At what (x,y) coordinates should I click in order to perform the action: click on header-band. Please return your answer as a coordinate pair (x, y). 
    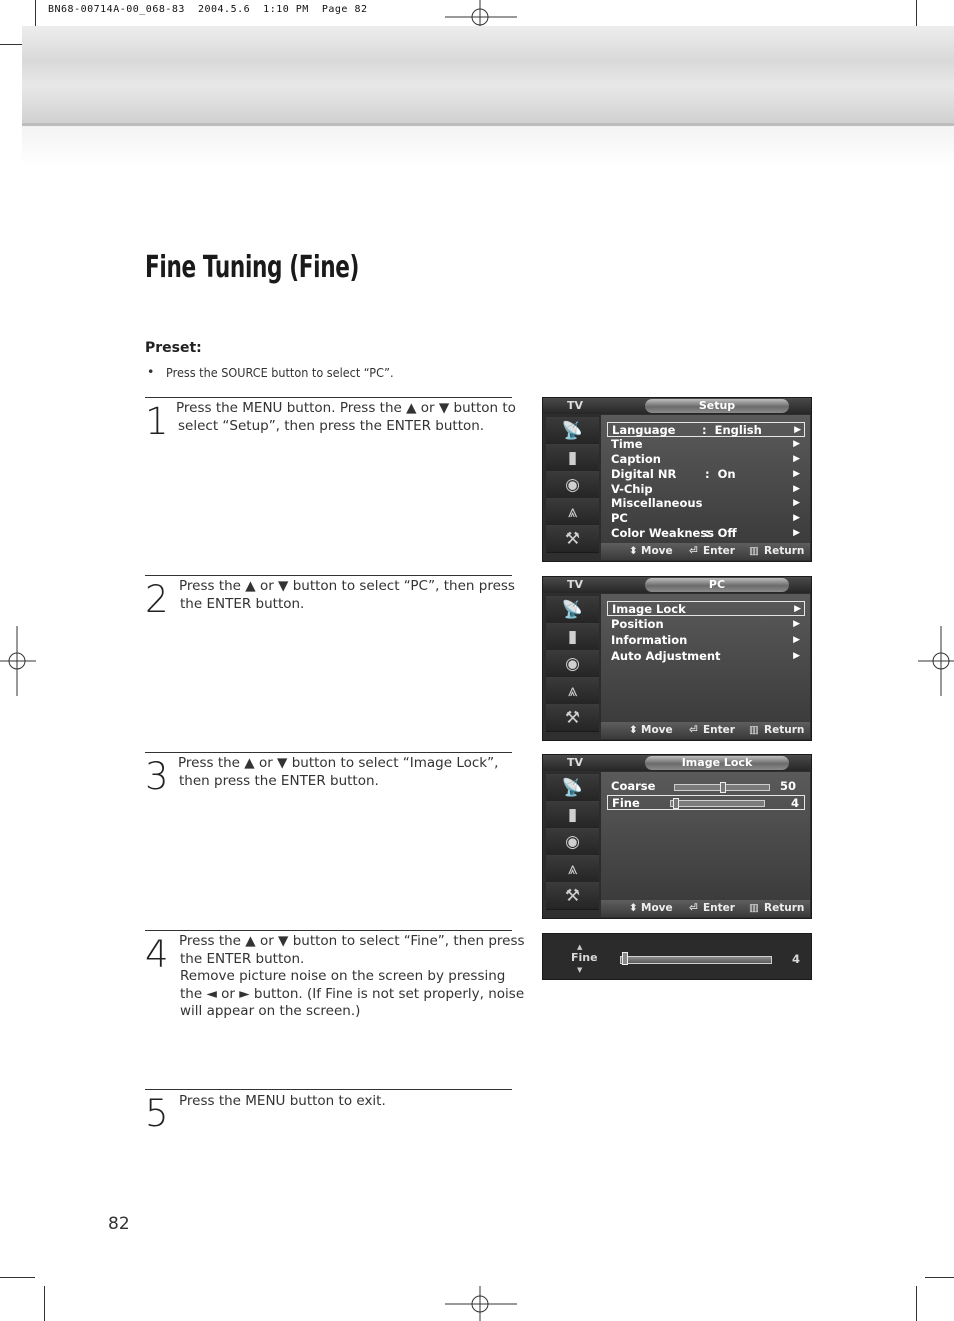
    Looking at the image, I should click on (488, 76).